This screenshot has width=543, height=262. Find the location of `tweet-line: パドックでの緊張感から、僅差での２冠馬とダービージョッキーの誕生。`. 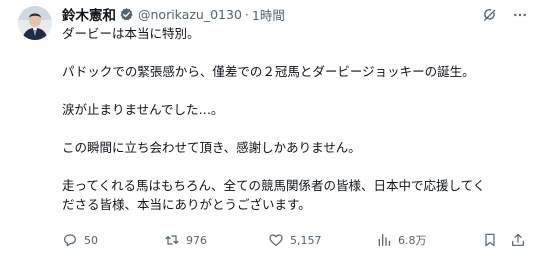

tweet-line: パドックでの緊張感から、僅差での２冠馬とダービージョッキーの誕生。 is located at coordinates (268, 71).